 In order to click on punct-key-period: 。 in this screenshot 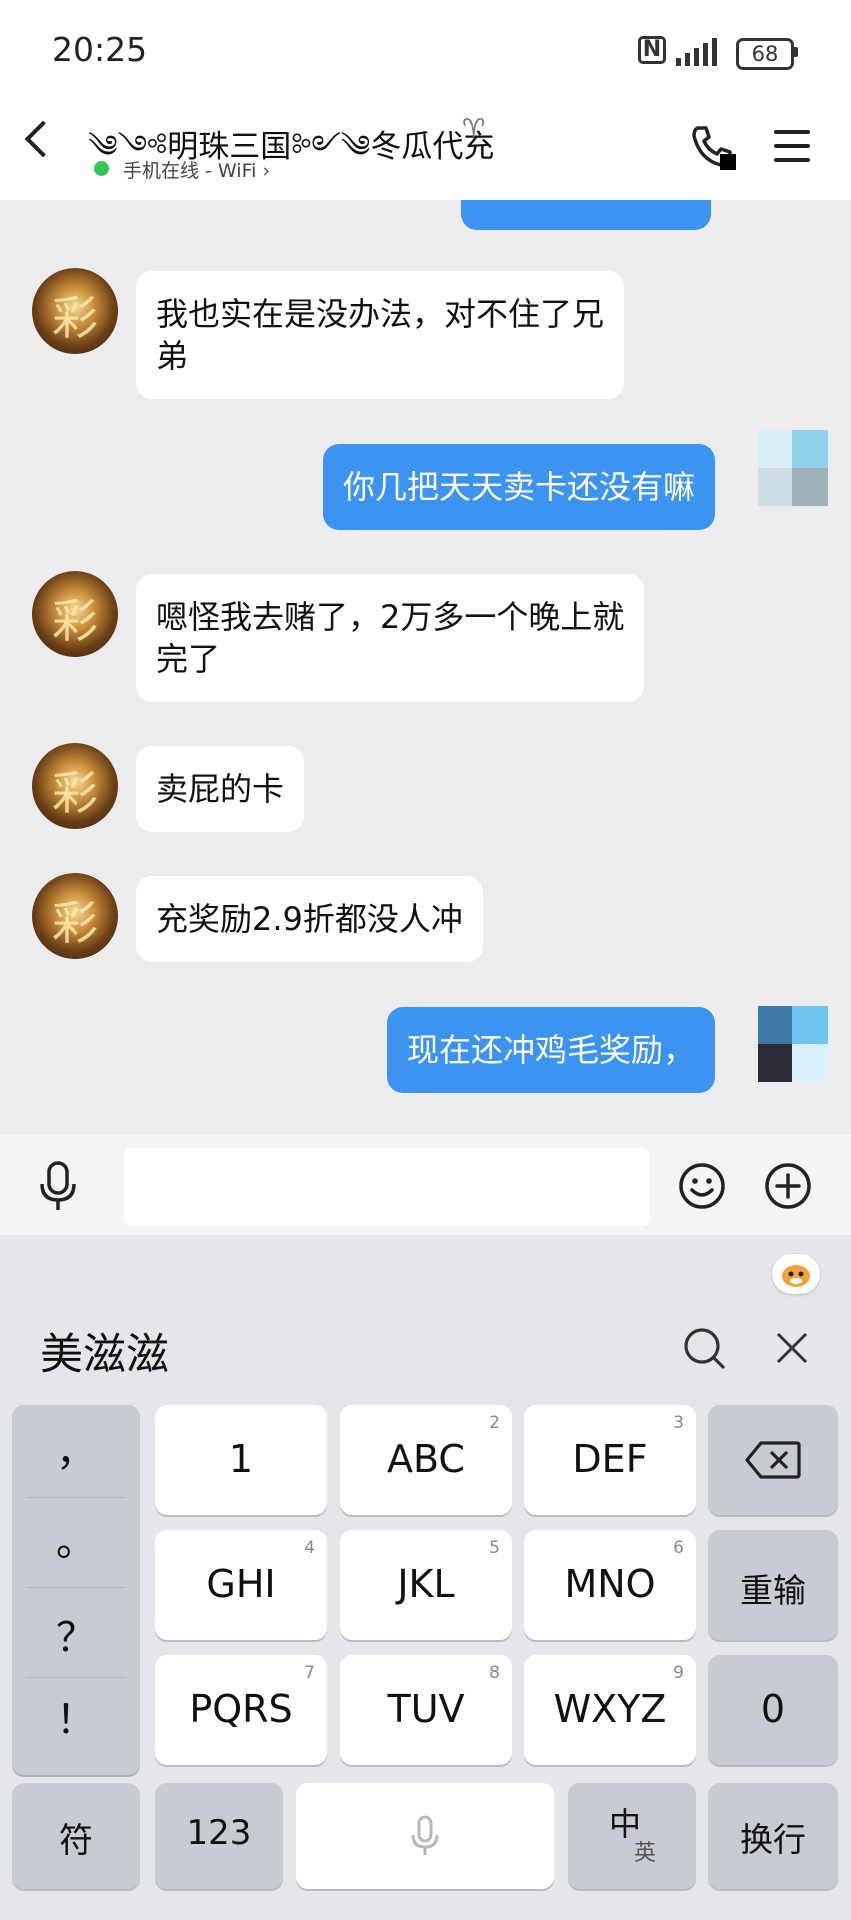, I will do `click(76, 1538)`.